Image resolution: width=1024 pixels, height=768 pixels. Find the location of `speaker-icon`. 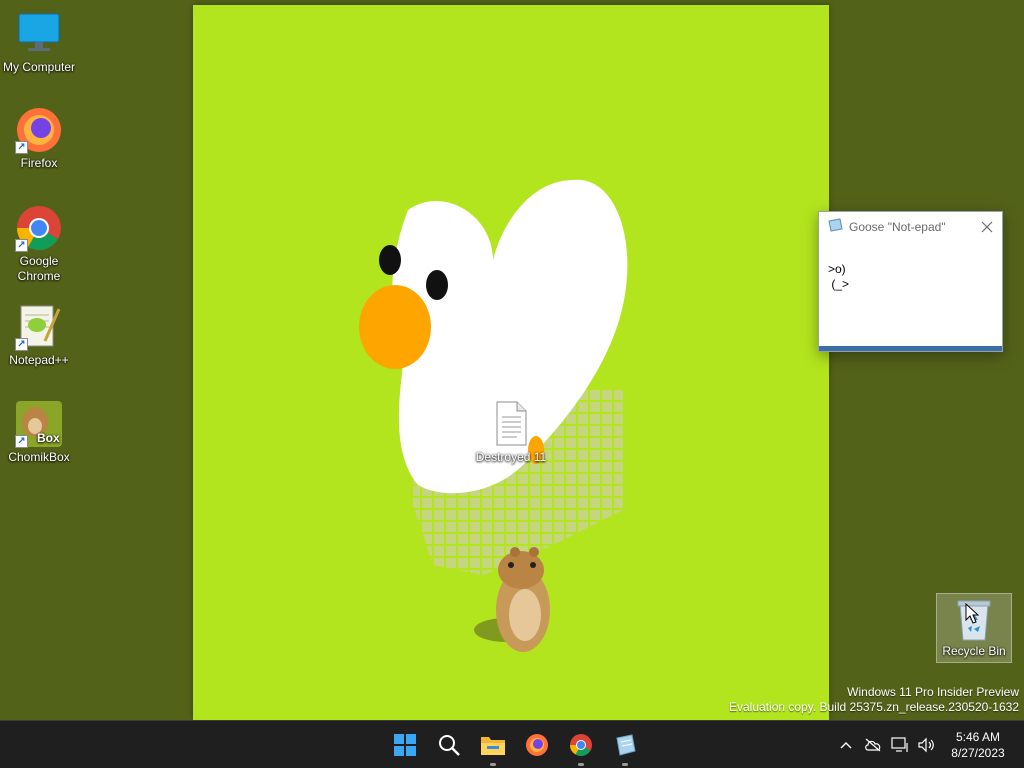

speaker-icon is located at coordinates (925, 745).